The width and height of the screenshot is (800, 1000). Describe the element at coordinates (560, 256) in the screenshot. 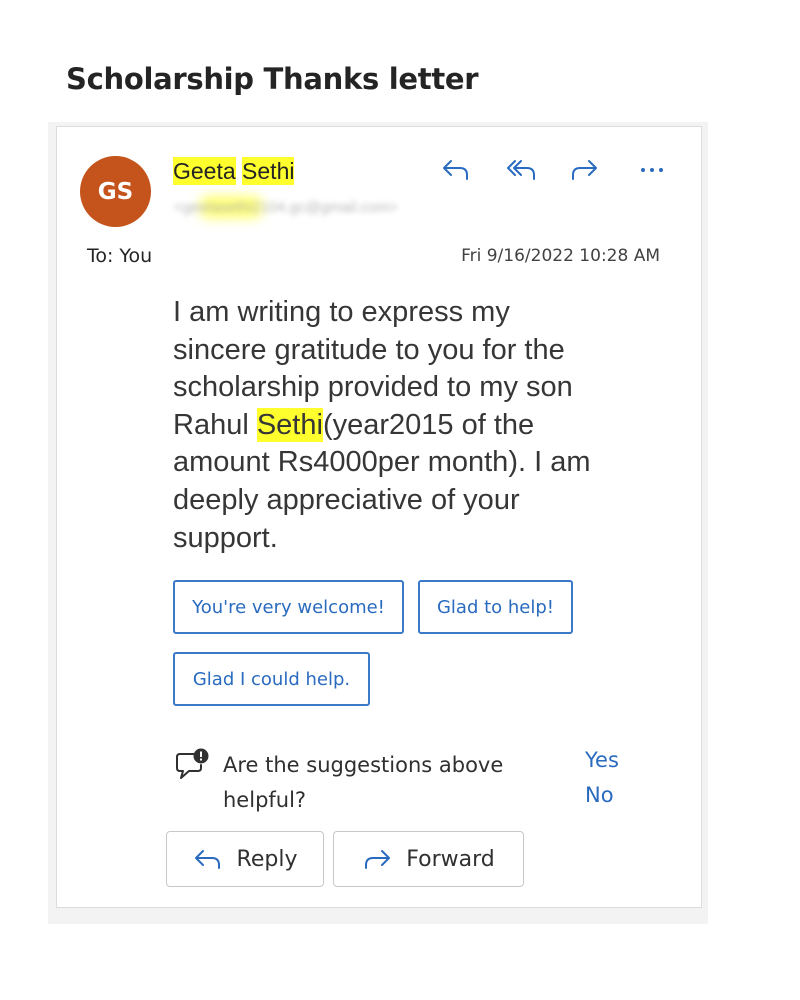

I see `message-date: Fri 9/16/2022 10:28 AM` at that location.